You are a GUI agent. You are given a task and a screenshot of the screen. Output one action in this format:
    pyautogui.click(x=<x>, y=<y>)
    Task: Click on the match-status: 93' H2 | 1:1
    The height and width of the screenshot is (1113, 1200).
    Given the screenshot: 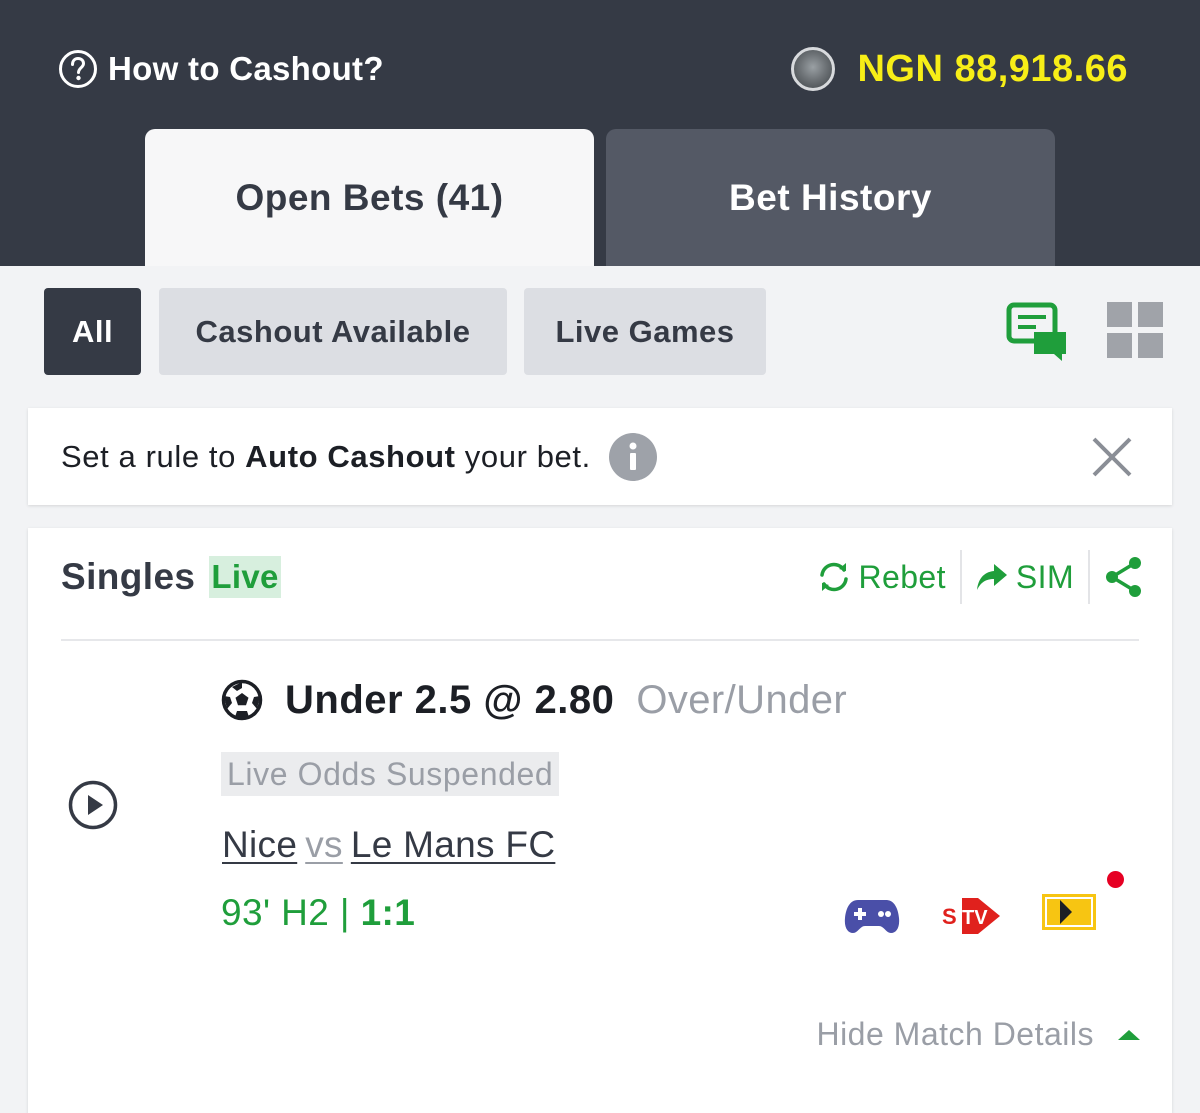 What is the action you would take?
    pyautogui.click(x=318, y=913)
    